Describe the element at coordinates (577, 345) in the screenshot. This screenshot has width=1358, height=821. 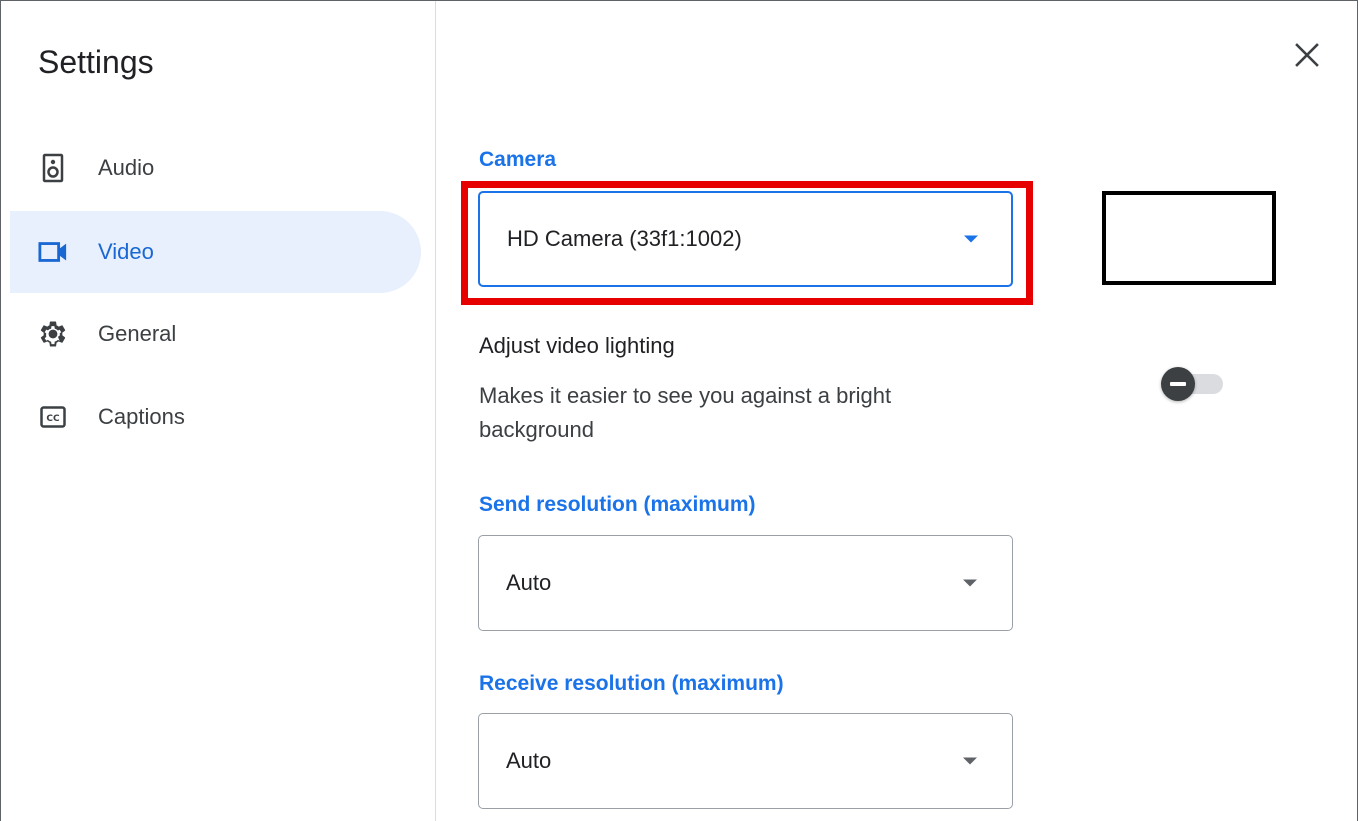
I see `lighting-heading: Adjust video lighting` at that location.